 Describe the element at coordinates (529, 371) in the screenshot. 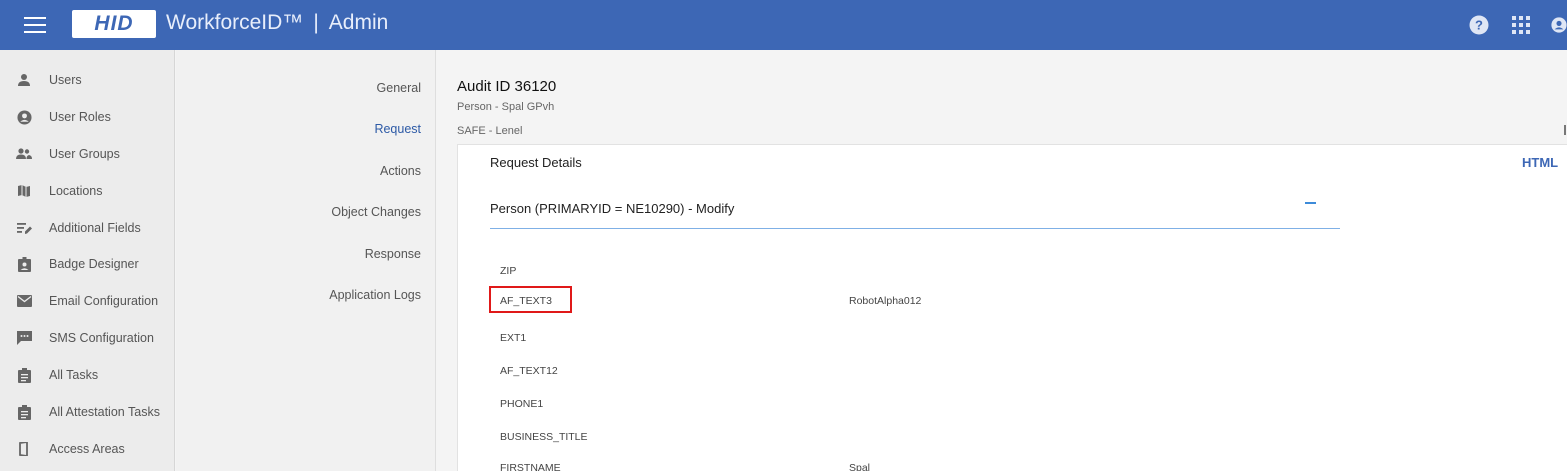

I see `field-name: AF_TEXT12` at that location.